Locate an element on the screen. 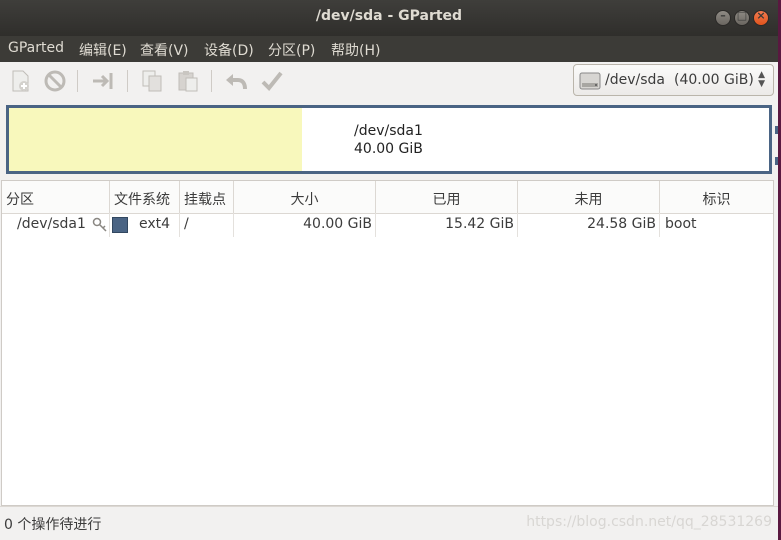 The height and width of the screenshot is (540, 781). resize-move-icon is located at coordinates (103, 81).